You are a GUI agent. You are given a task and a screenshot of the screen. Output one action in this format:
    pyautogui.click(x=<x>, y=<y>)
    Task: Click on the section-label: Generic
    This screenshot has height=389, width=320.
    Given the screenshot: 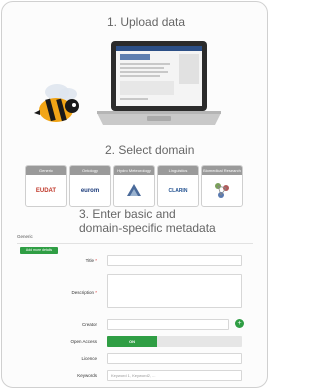 What is the action you would take?
    pyautogui.click(x=25, y=236)
    